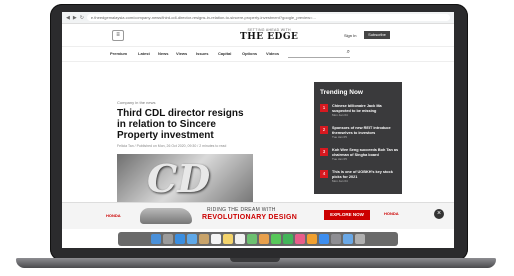 The width and height of the screenshot is (514, 276). I want to click on search-input: ⌕, so click(319, 53).